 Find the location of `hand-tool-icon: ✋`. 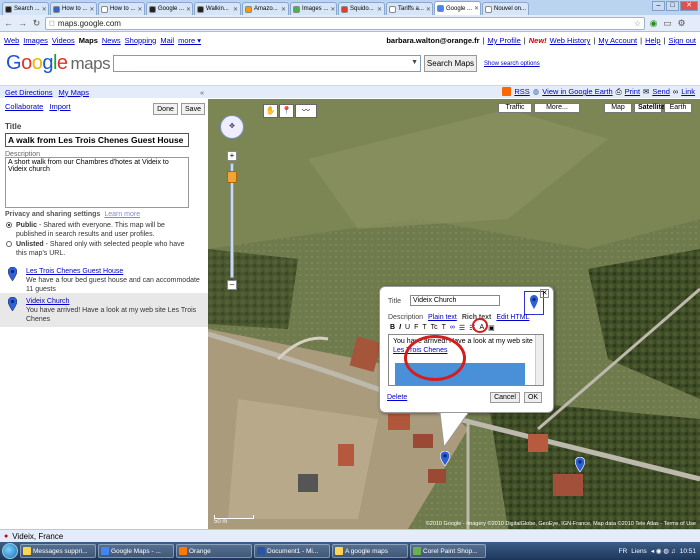

hand-tool-icon: ✋ is located at coordinates (270, 111).